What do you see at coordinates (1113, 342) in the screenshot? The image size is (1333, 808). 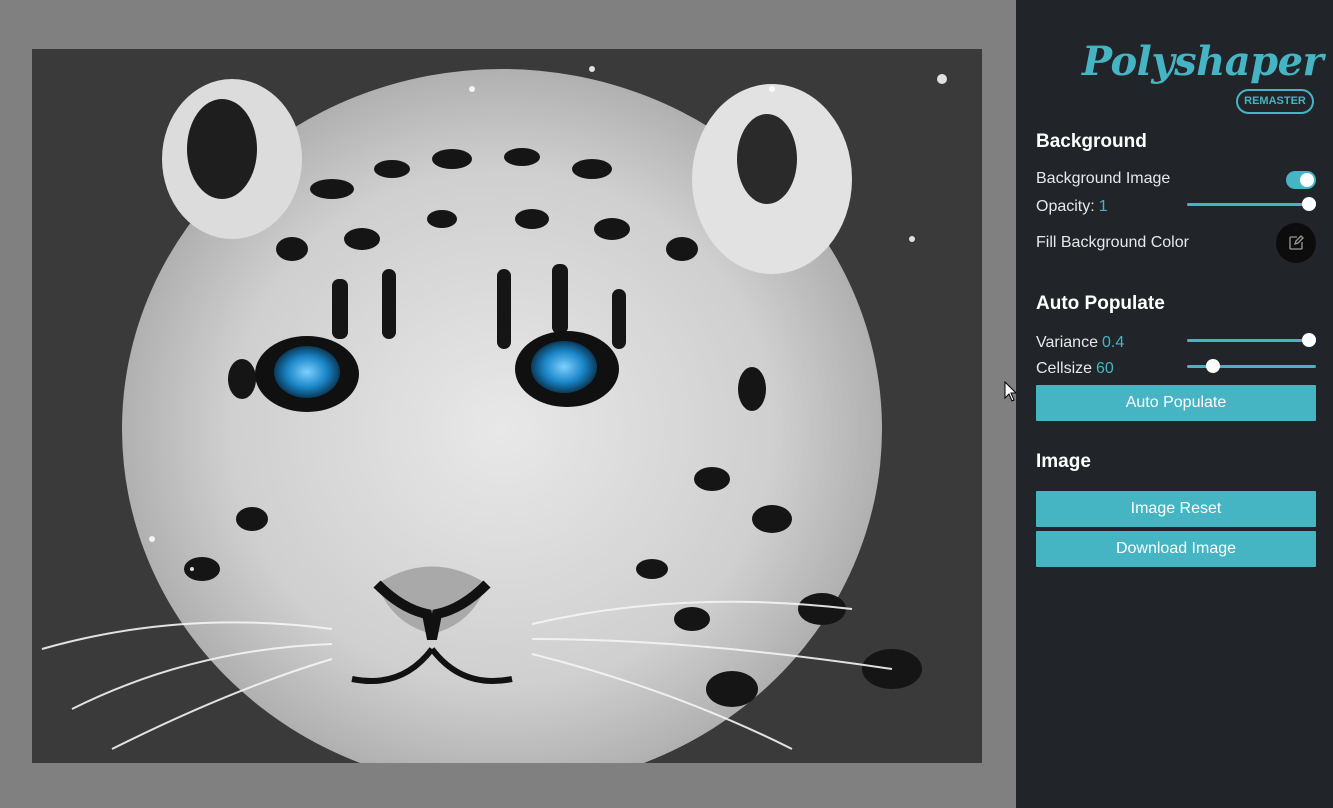 I see `variance-value: 0.4` at bounding box center [1113, 342].